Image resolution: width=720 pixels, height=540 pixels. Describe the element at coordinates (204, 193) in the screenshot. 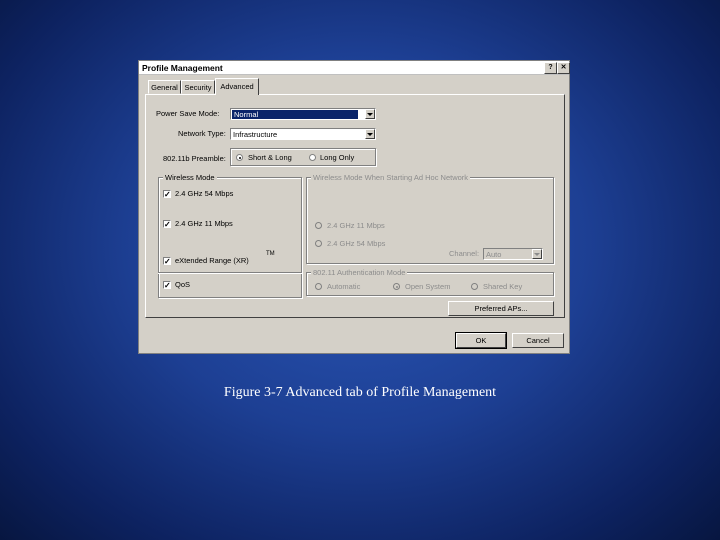

I see `mode-54mbps-label: 2.4 GHz 54 Mbps` at that location.